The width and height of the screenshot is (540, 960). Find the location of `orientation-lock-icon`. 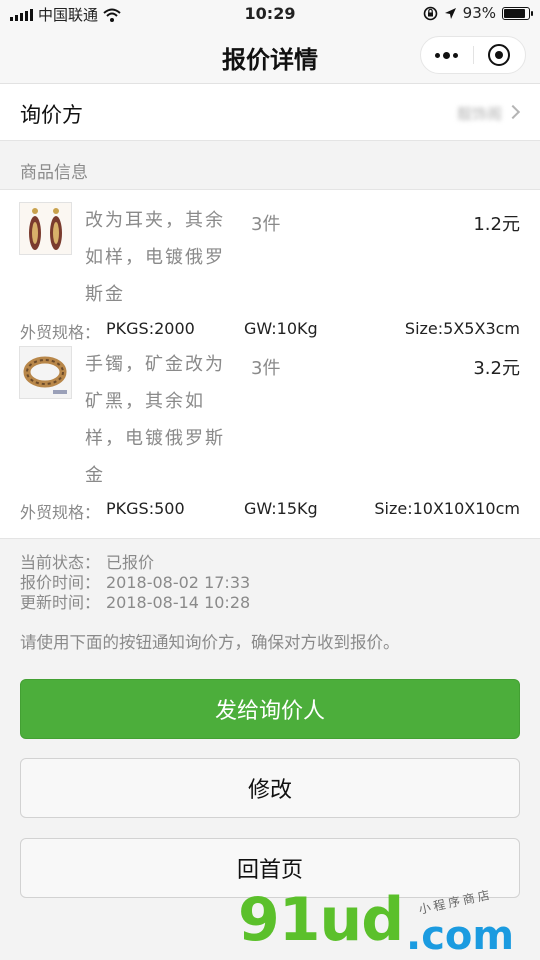

orientation-lock-icon is located at coordinates (430, 13).